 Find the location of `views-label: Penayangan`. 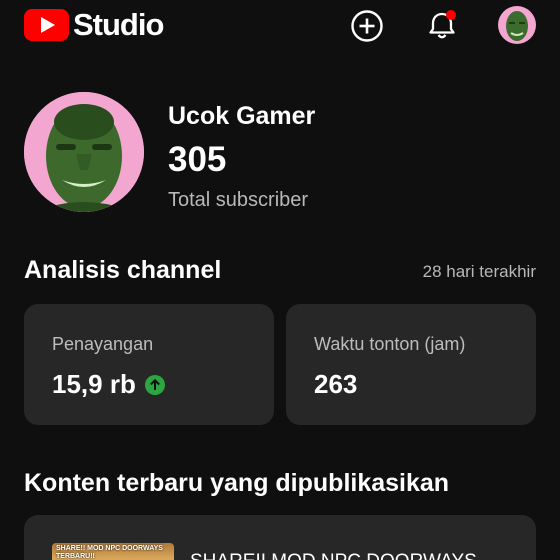

views-label: Penayangan is located at coordinates (103, 344).